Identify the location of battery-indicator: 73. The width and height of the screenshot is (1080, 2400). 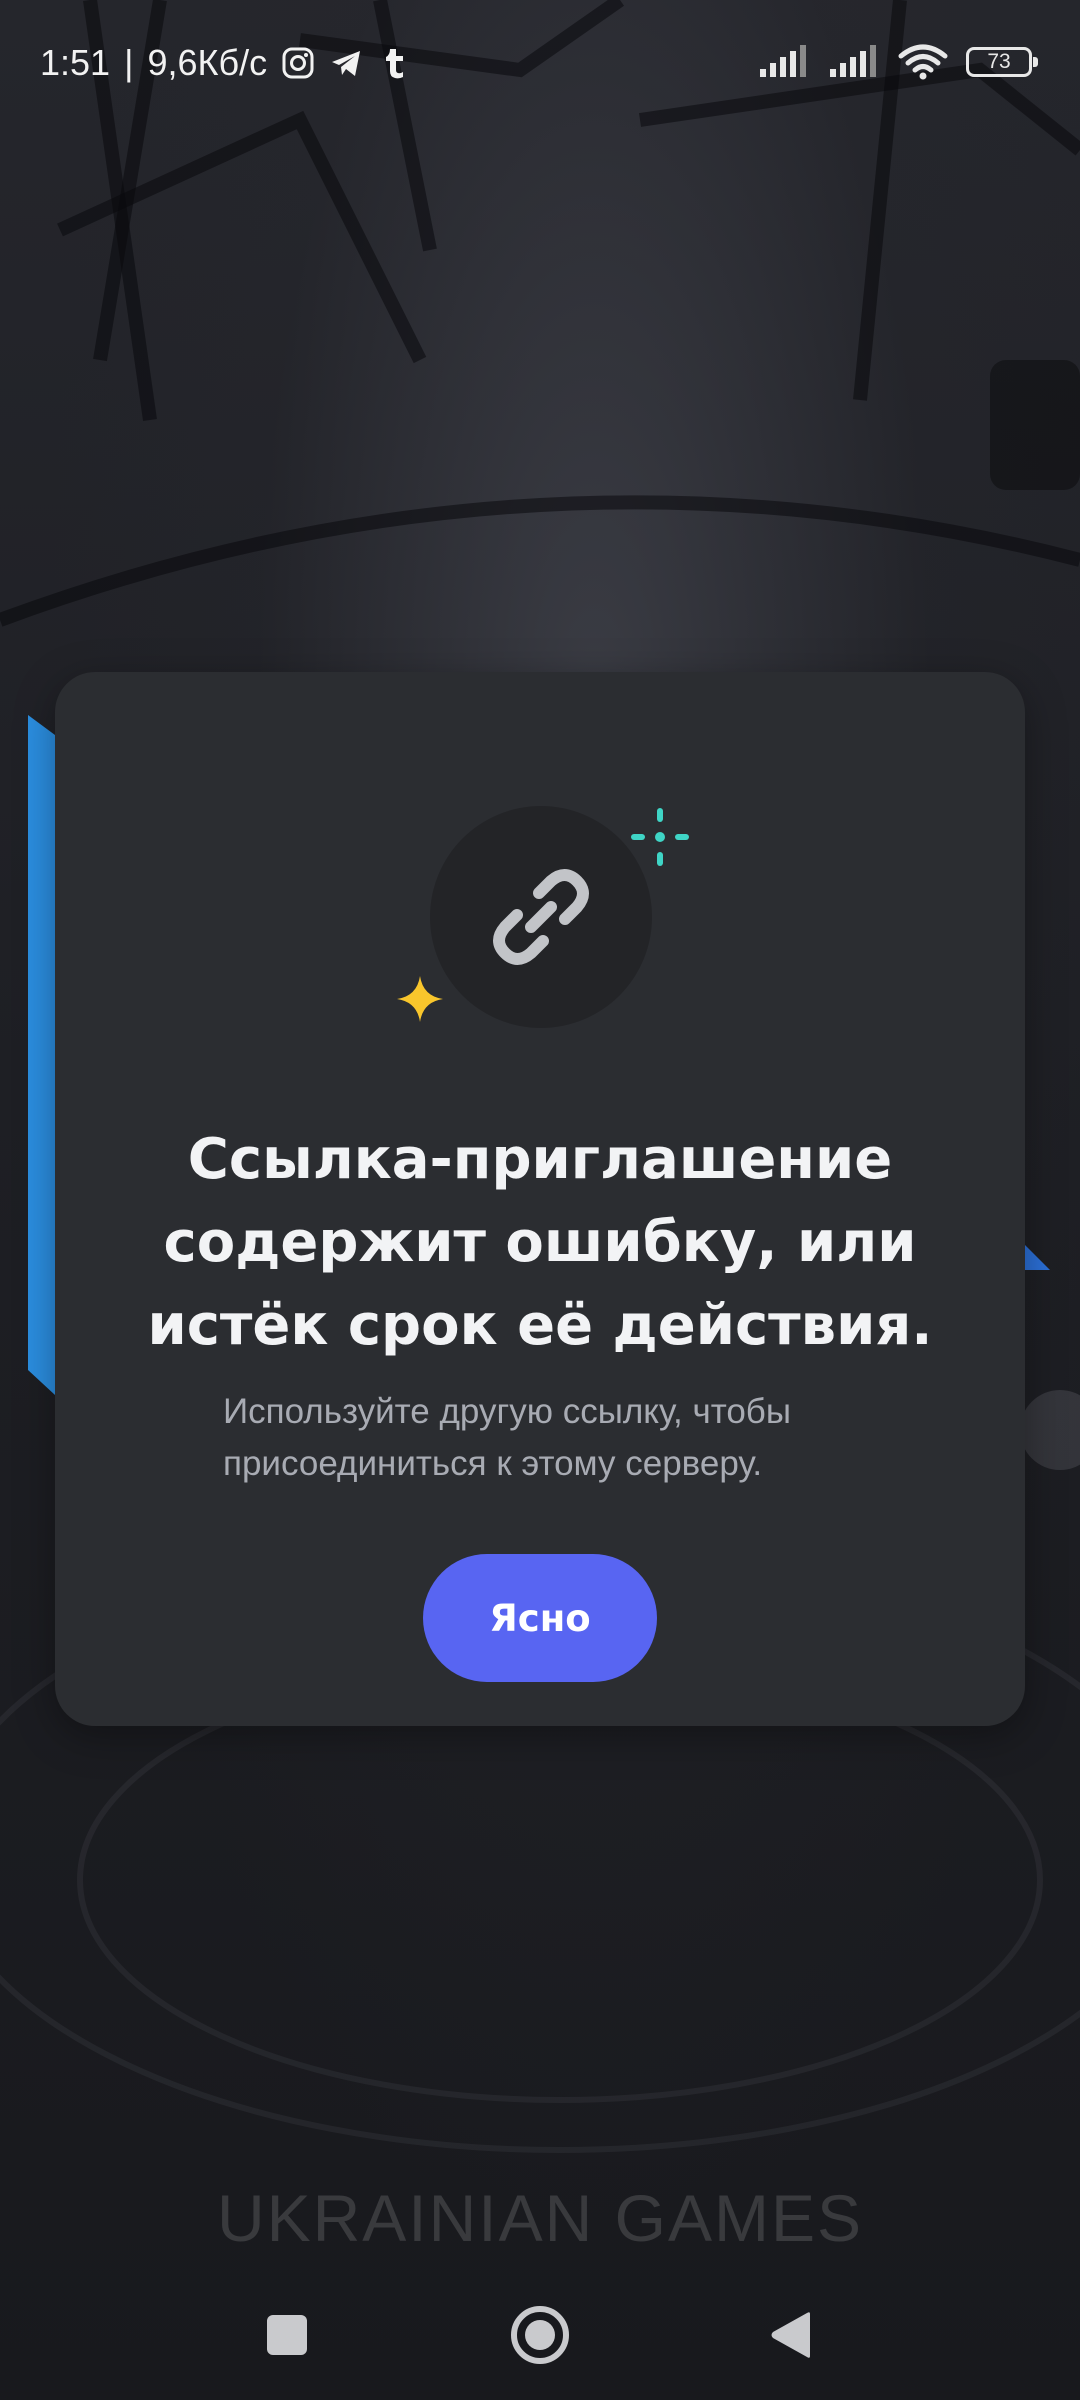
(1002, 62).